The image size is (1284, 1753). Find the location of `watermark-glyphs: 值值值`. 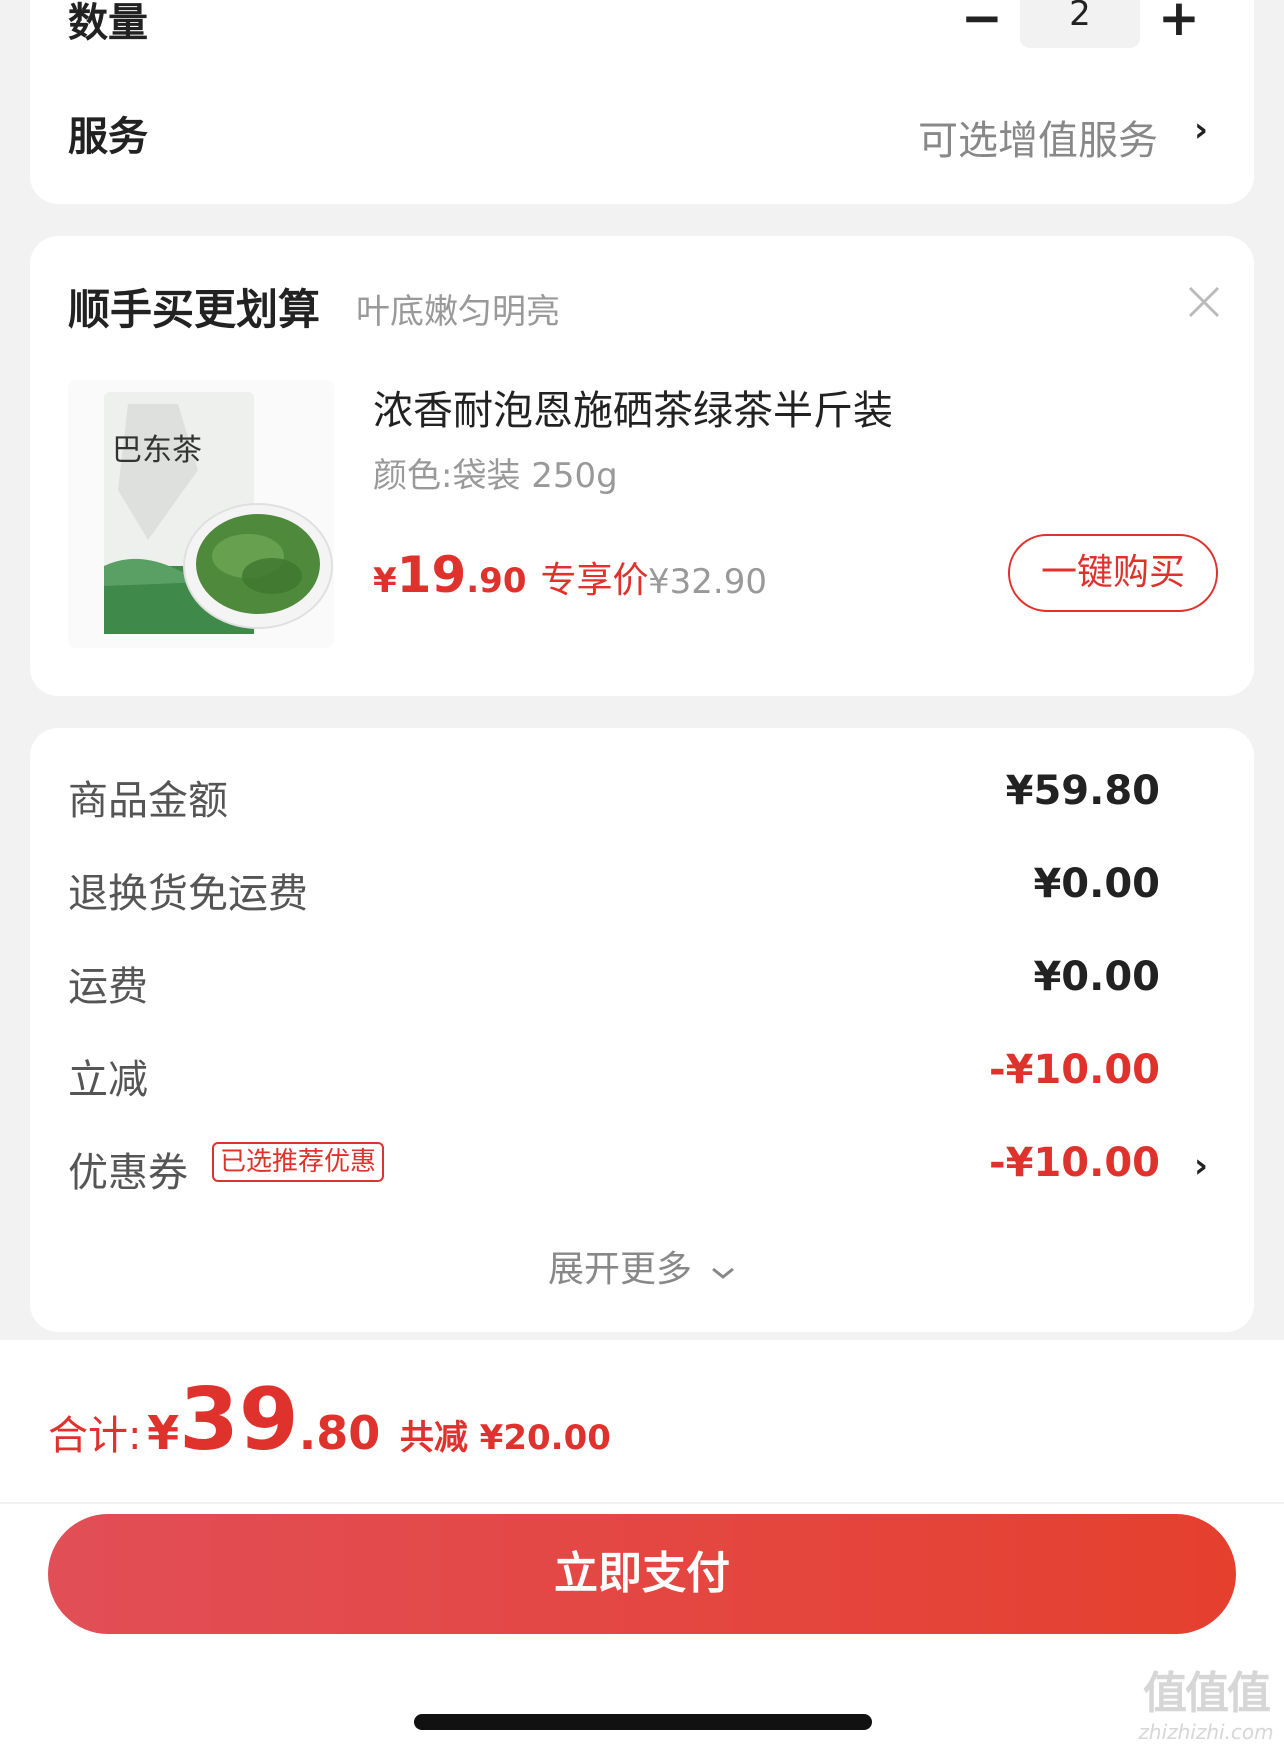

watermark-glyphs: 值值值 is located at coordinates (1207, 1693).